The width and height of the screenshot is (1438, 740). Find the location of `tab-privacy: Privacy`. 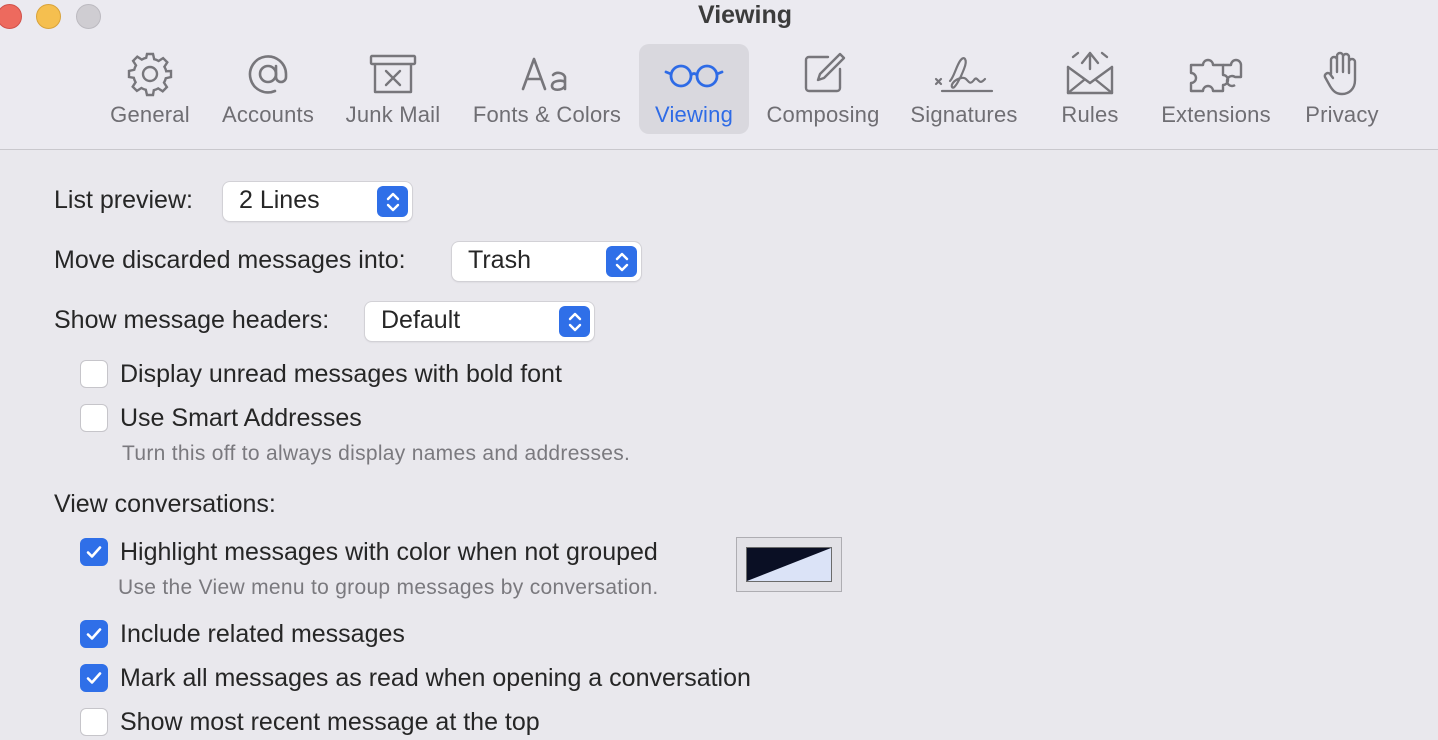

tab-privacy: Privacy is located at coordinates (1342, 89).